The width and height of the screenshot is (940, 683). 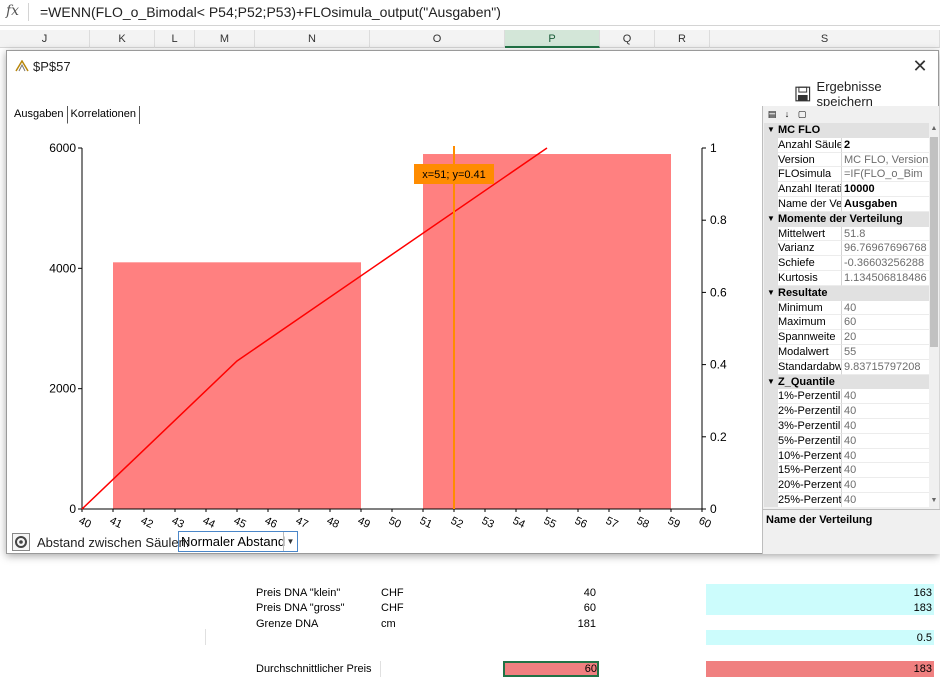 What do you see at coordinates (314, 669) in the screenshot?
I see `avg-price-label: Durchschnittlicher Preis` at bounding box center [314, 669].